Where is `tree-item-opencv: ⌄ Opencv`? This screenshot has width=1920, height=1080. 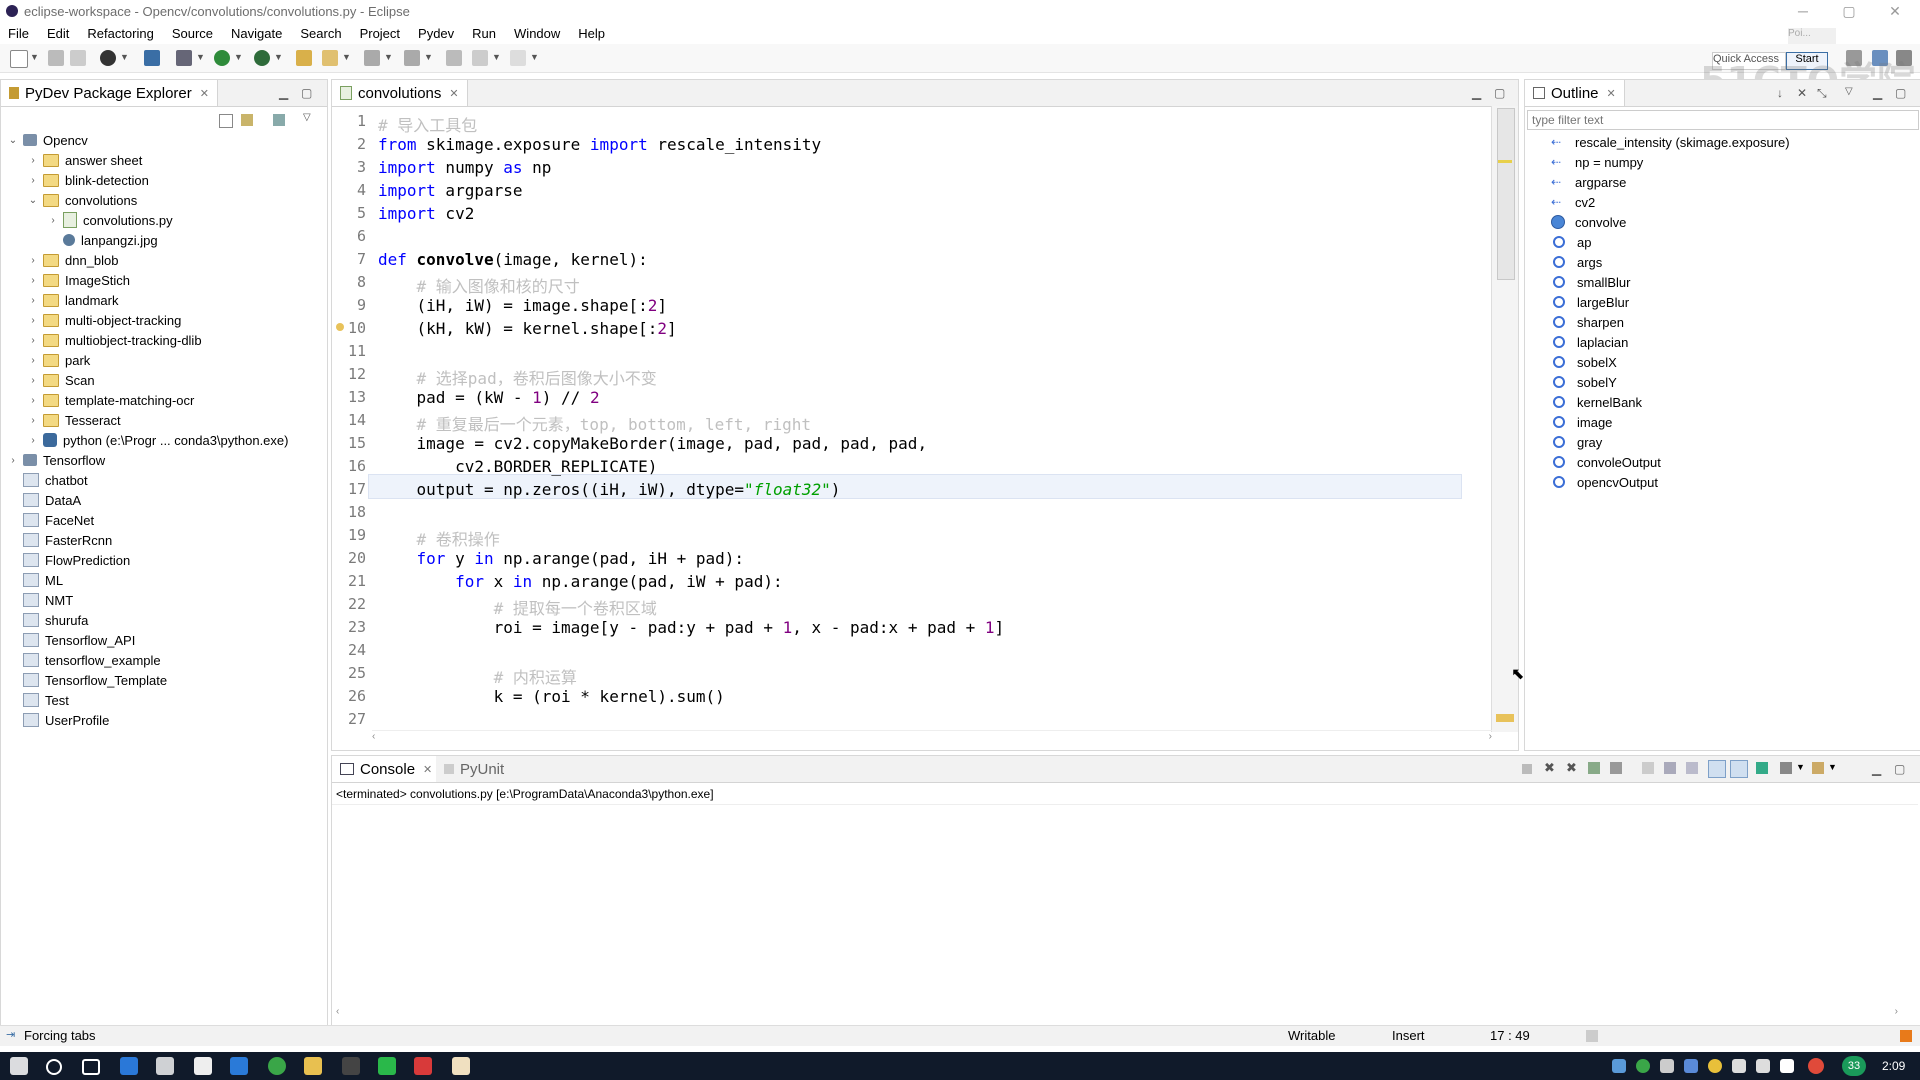 tree-item-opencv: ⌄ Opencv is located at coordinates (47, 140).